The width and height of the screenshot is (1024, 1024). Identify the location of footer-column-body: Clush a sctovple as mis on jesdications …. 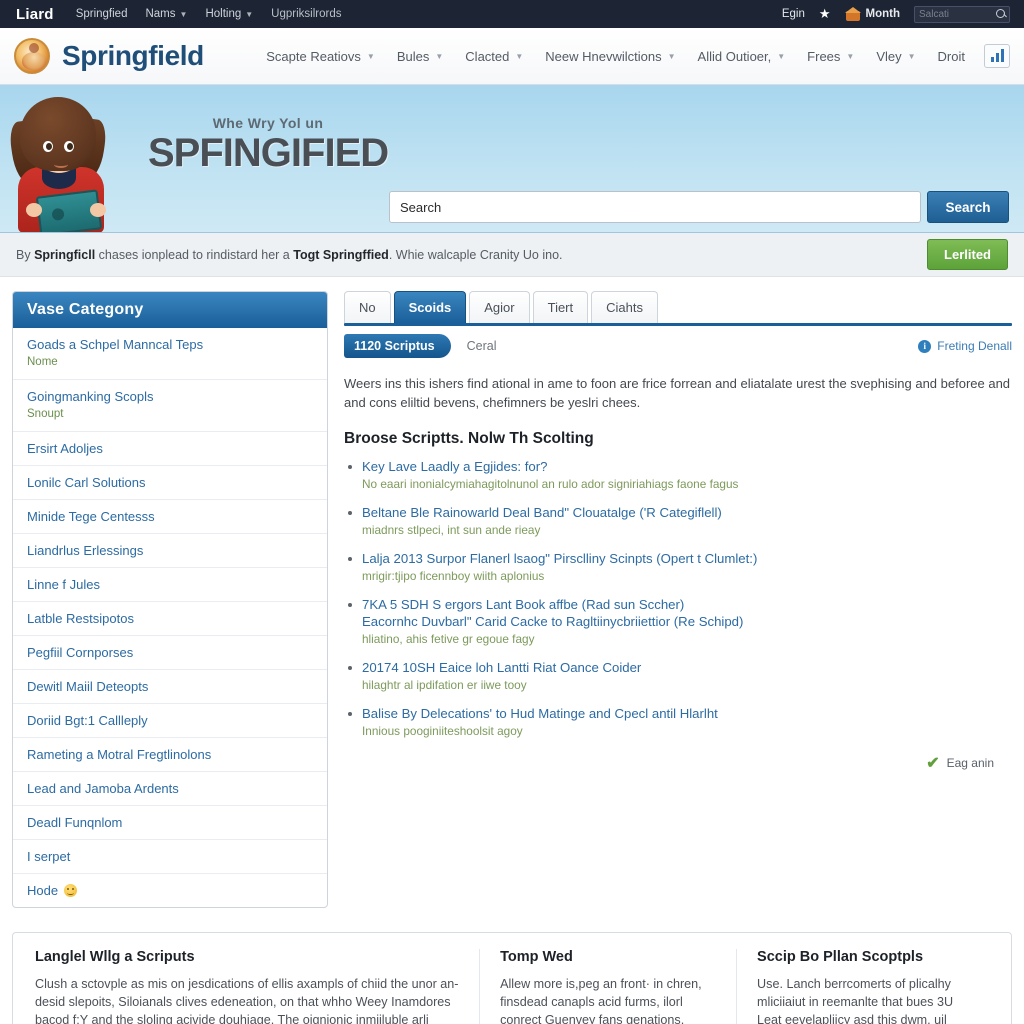
(247, 1000).